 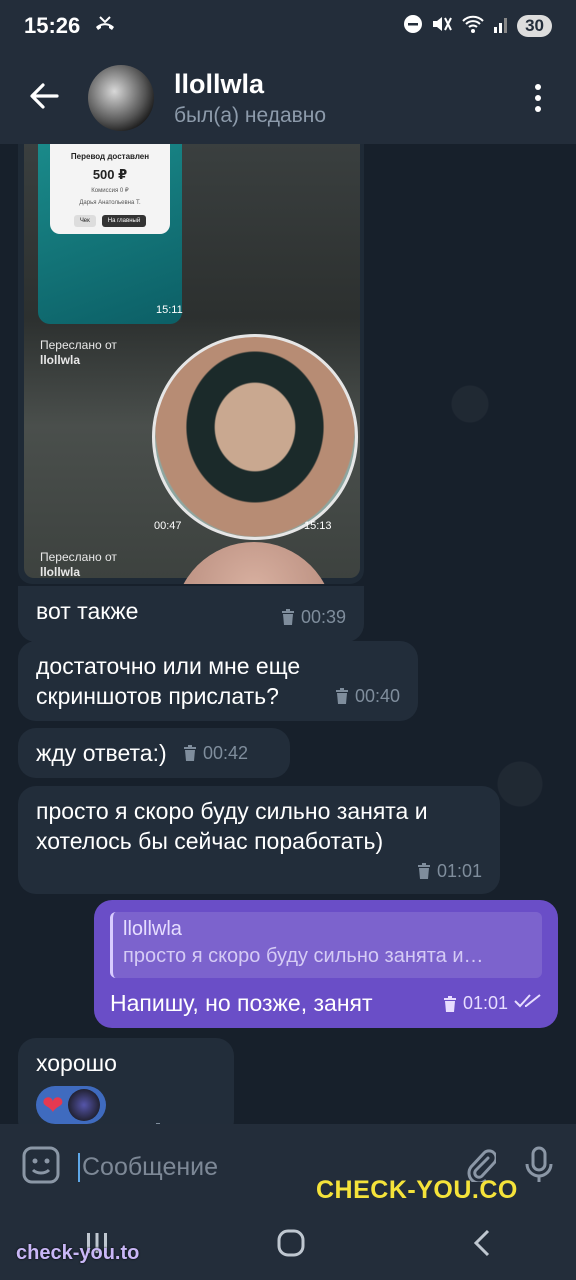 I want to click on chevron-left-icon, so click(x=482, y=1245).